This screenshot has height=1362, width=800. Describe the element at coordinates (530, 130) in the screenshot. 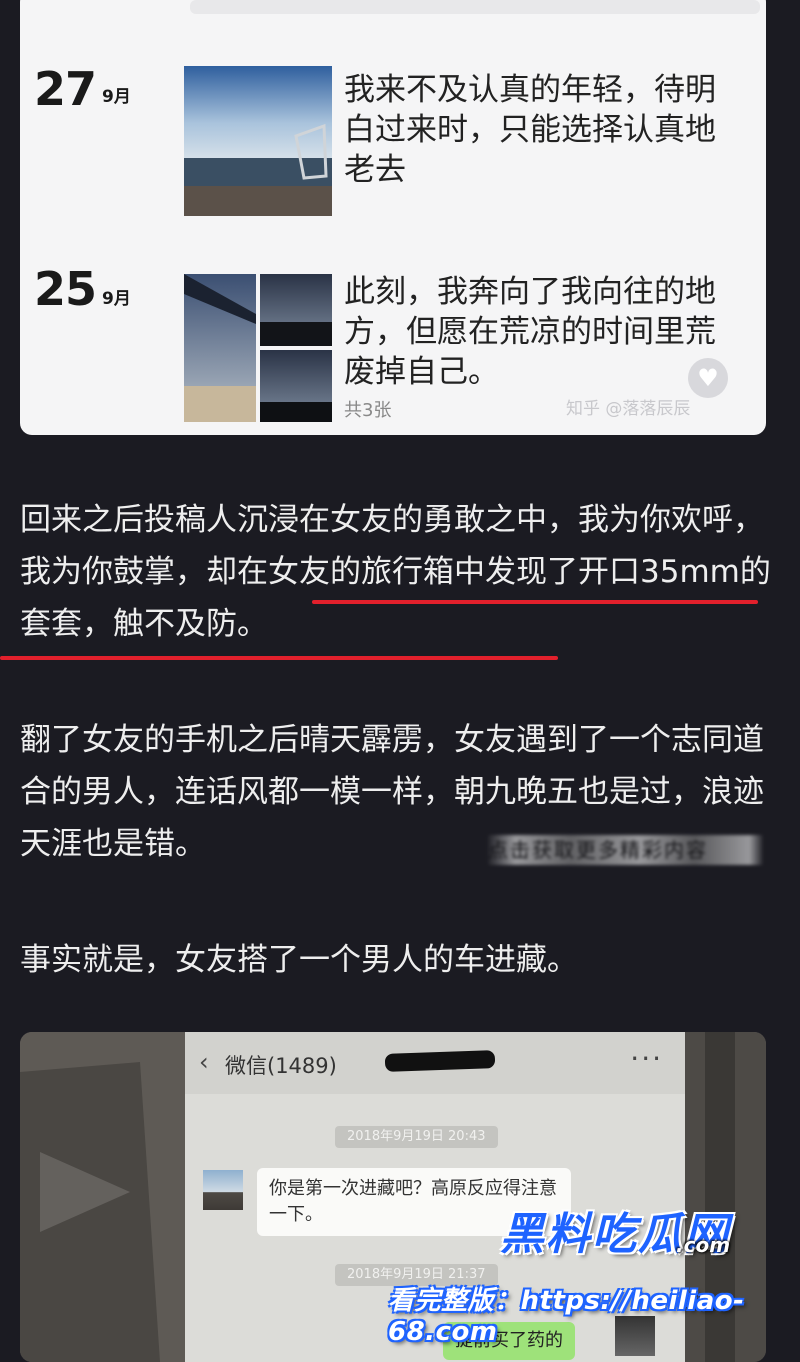

I see `post-text: 我来不及认真的年轻，待明白过来时，只能选择认真地老去` at that location.